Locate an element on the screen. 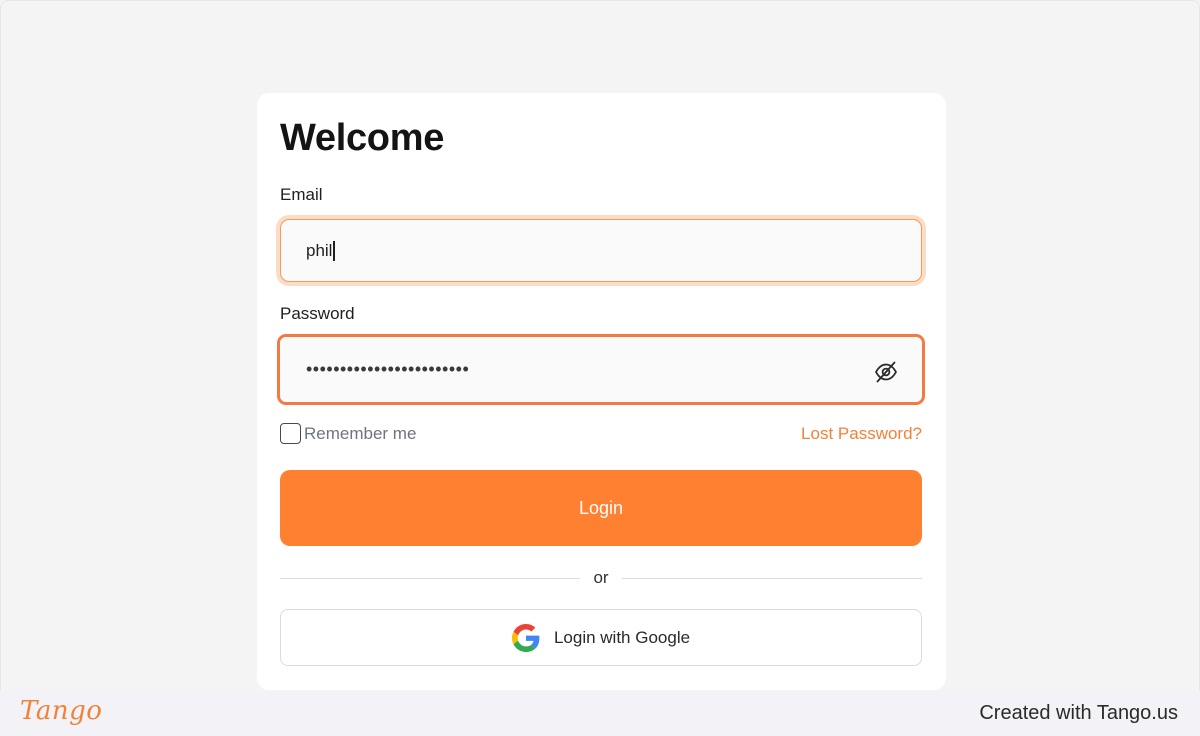 This screenshot has height=736, width=1200. or-divider: or is located at coordinates (601, 578).